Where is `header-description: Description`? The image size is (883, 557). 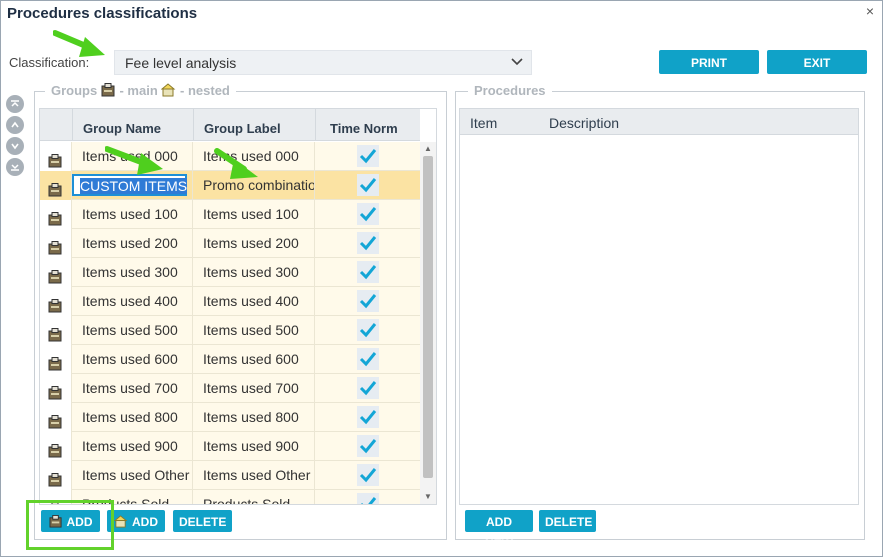 header-description: Description is located at coordinates (584, 123).